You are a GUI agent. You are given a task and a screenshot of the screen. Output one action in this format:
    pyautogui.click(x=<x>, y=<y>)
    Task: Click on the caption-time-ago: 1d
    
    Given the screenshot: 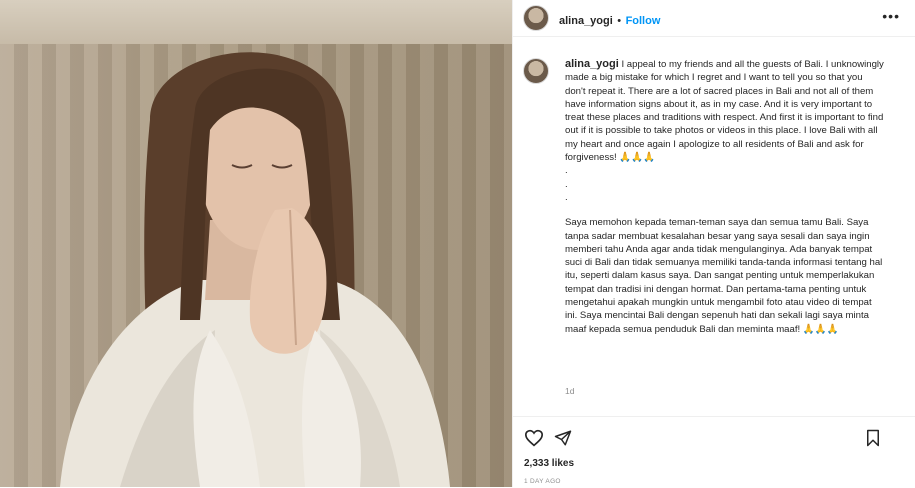 What is the action you would take?
    pyautogui.click(x=569, y=391)
    